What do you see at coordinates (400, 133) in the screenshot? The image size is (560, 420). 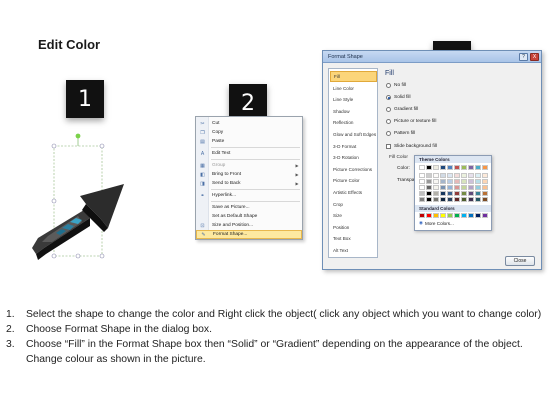 I see `radio-pattern-fill: Pattern fill` at bounding box center [400, 133].